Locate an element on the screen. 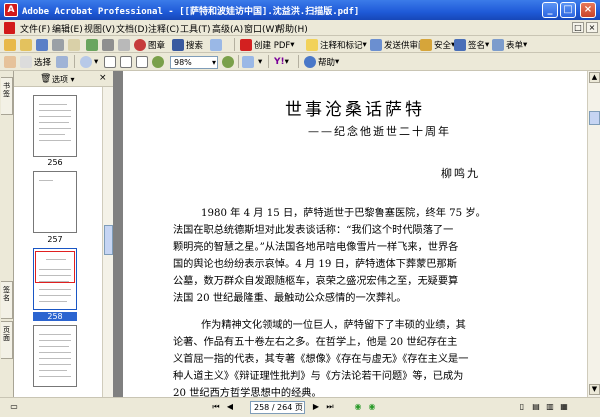  visible-area-box is located at coordinates (55, 267).